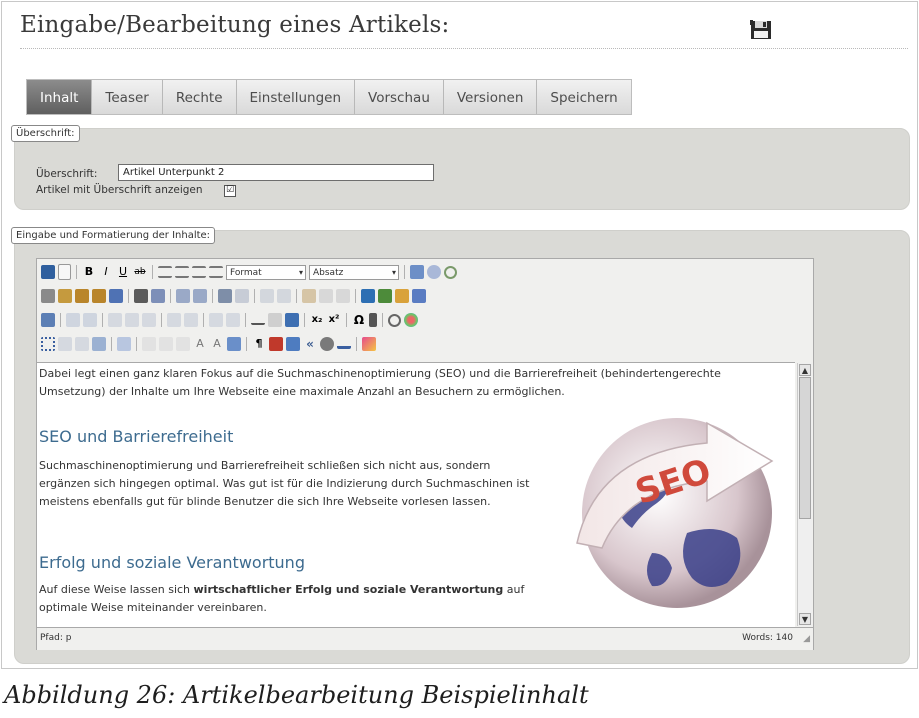 Image resolution: width=919 pixels, height=718 pixels. What do you see at coordinates (174, 320) in the screenshot?
I see `superscript-style-icon` at bounding box center [174, 320].